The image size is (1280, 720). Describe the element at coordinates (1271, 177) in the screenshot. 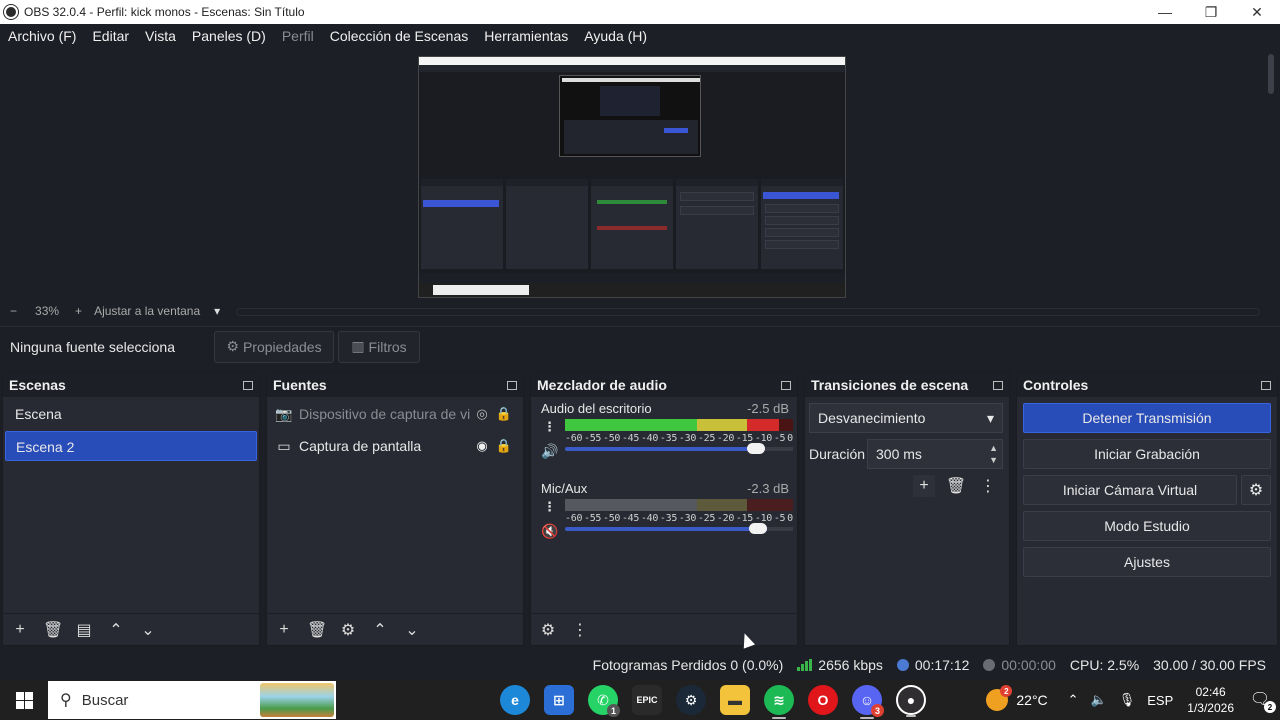

I see `preview-vertical-scrollbar` at that location.